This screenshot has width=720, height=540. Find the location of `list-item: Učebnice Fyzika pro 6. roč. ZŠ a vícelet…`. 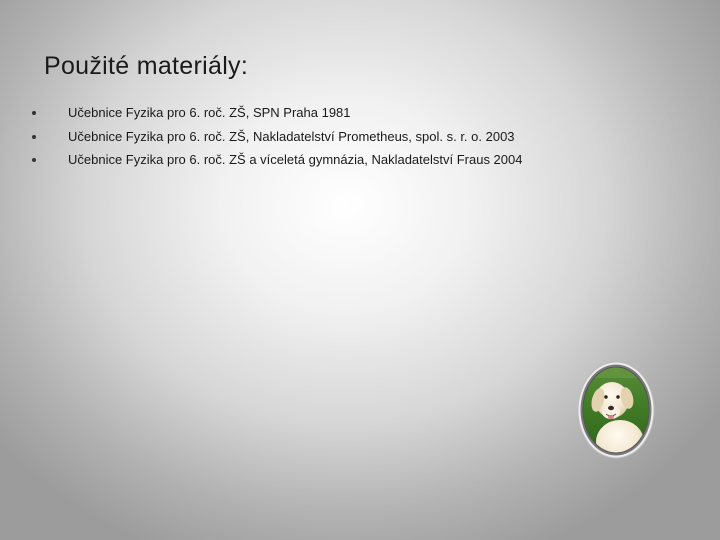

list-item: Učebnice Fyzika pro 6. roč. ZŠ a vícelet… is located at coordinates (276, 160).